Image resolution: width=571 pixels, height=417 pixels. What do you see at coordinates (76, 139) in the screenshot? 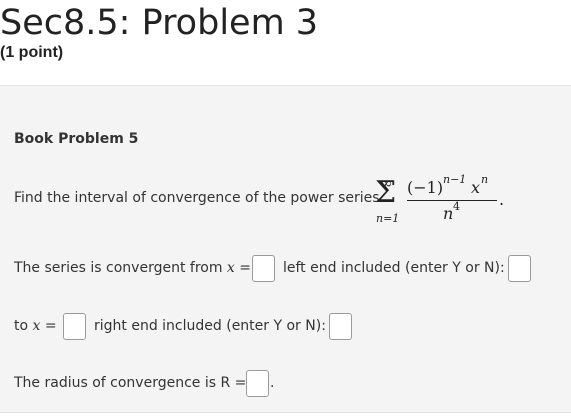
I see `problem-heading: Book Problem 5` at bounding box center [76, 139].